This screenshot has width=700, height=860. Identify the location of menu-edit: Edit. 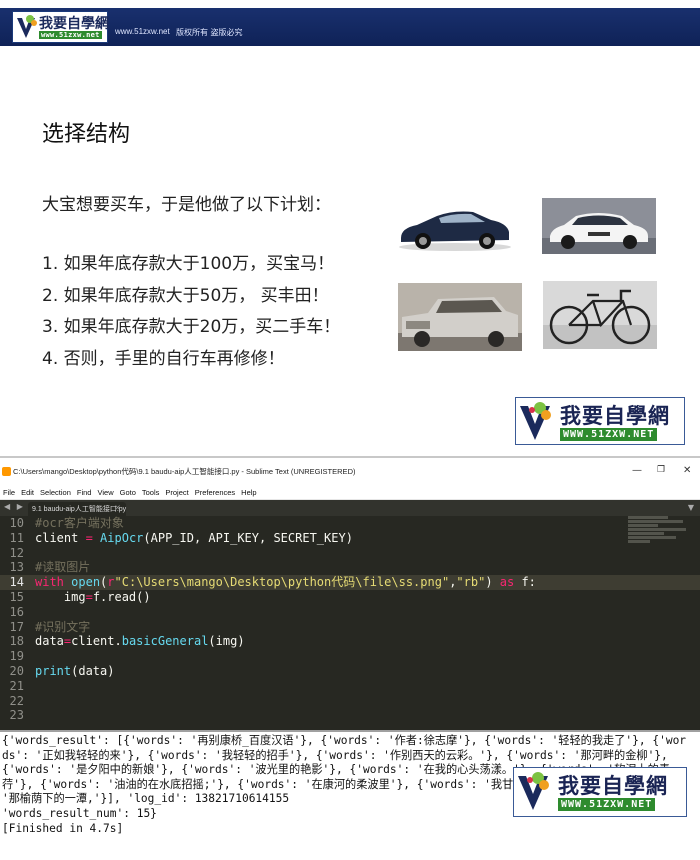
(27, 492).